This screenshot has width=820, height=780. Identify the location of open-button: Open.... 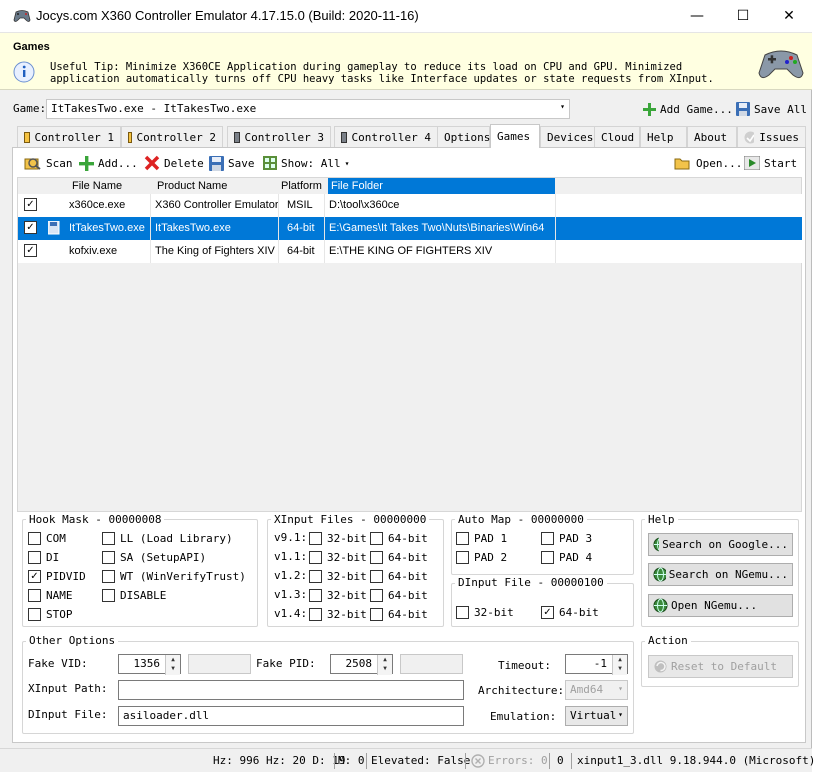
(708, 163).